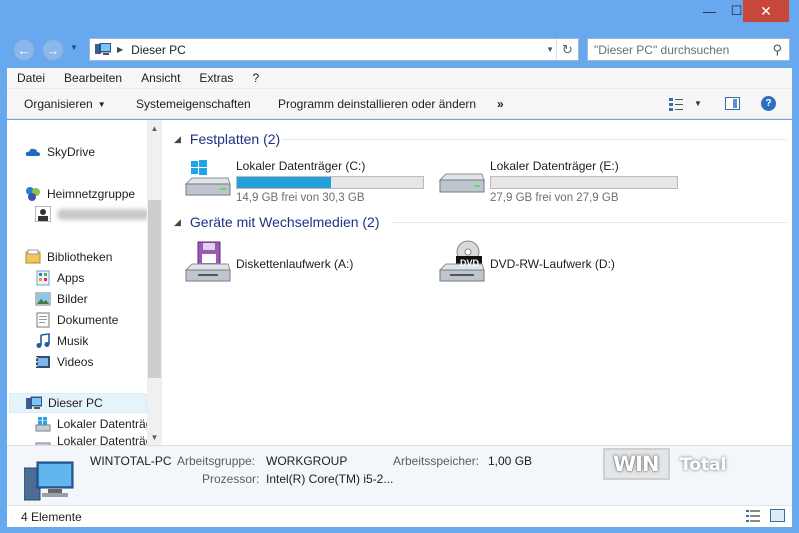 The image size is (799, 533). Describe the element at coordinates (231, 479) in the screenshot. I see `cpu-label: Prozessor:` at that location.